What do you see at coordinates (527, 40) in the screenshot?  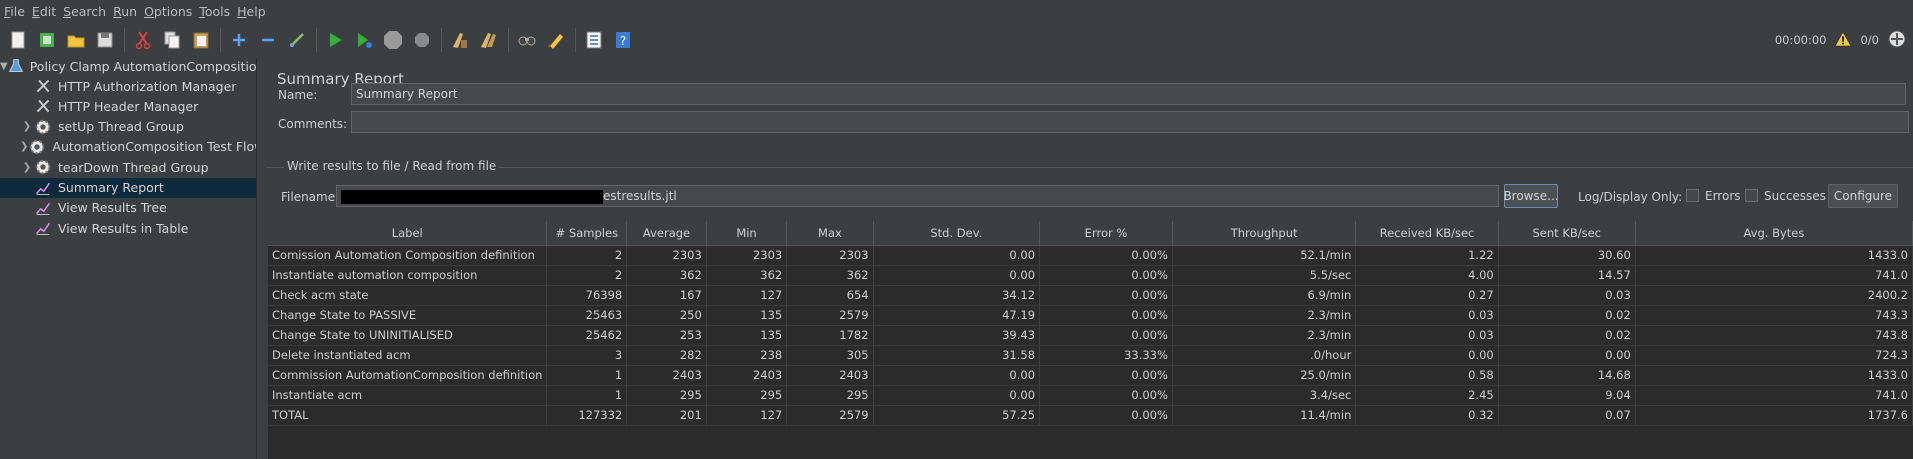 I see `search-icon` at bounding box center [527, 40].